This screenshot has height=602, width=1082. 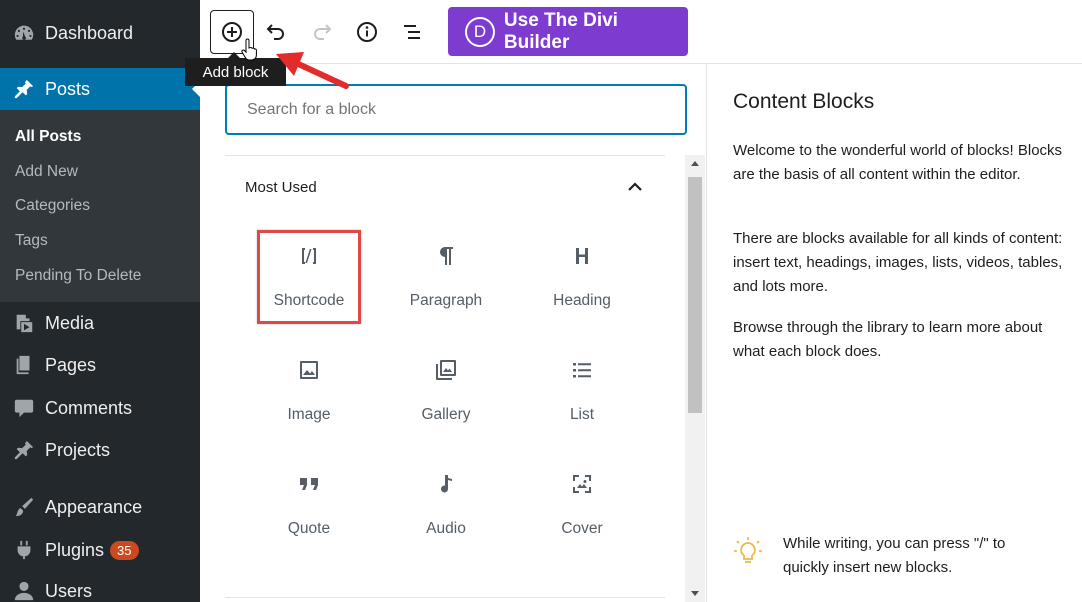 What do you see at coordinates (68, 88) in the screenshot?
I see `sidebar-item-label: Posts` at bounding box center [68, 88].